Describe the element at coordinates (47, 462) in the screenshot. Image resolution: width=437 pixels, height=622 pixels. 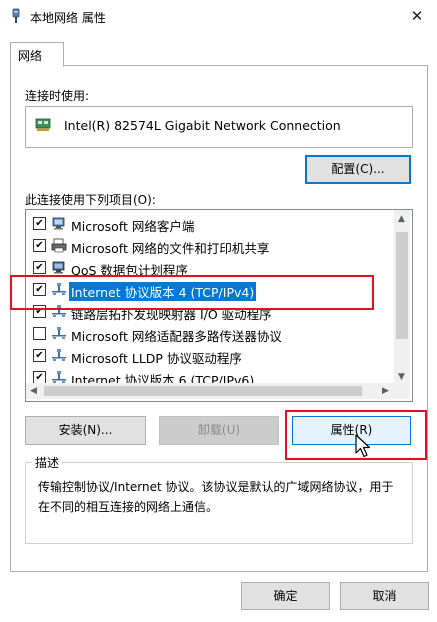
I see `description-title: 描述` at that location.